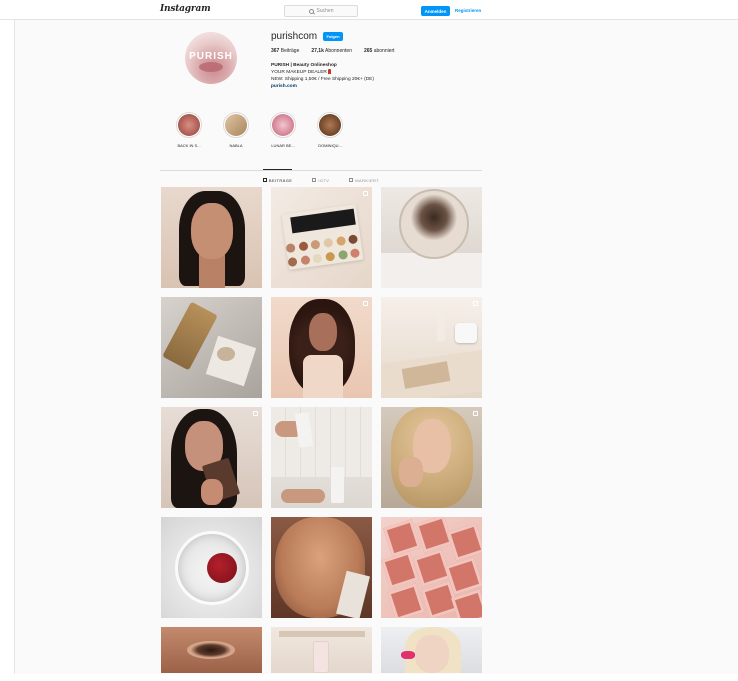 The image size is (738, 681). What do you see at coordinates (285, 51) in the screenshot?
I see `stat-posts: 367 Beiträge` at bounding box center [285, 51].